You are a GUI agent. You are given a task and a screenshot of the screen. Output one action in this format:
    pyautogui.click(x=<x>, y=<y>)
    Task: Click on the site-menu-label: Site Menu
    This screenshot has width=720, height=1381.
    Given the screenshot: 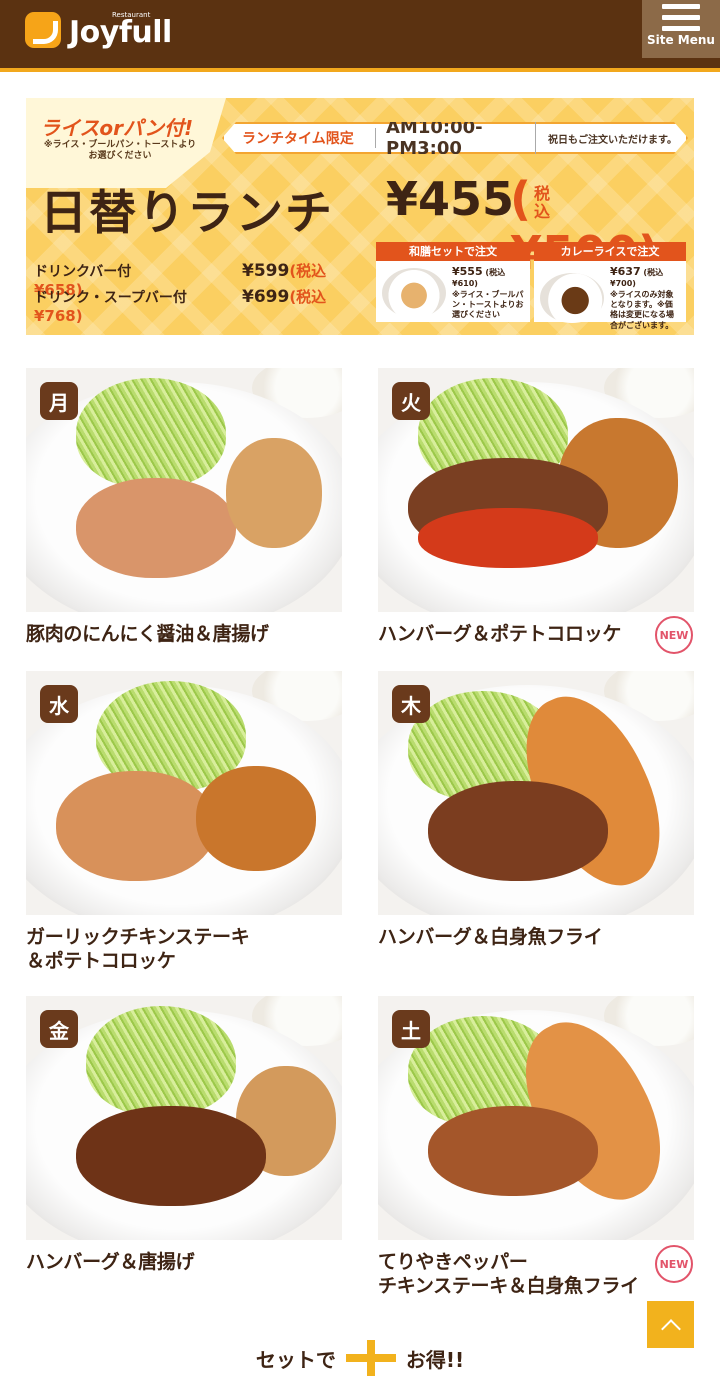 What is the action you would take?
    pyautogui.click(x=681, y=40)
    